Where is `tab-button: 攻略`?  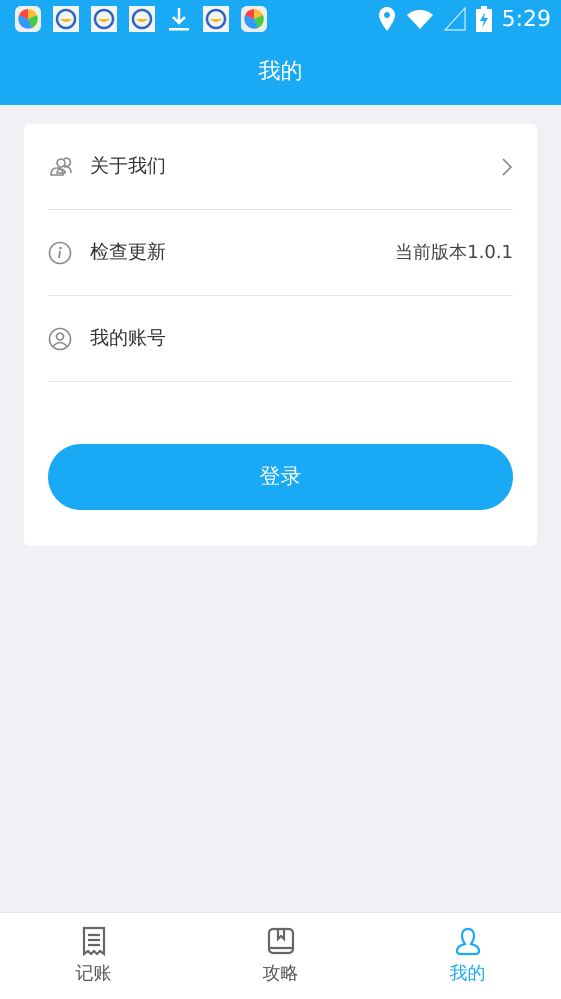
tab-button: 攻略 is located at coordinates (280, 956).